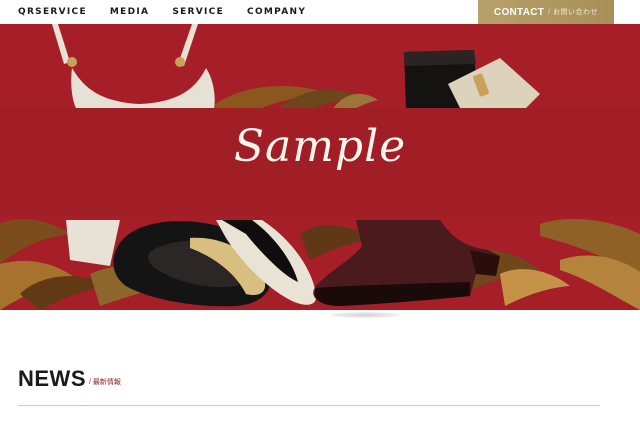  Describe the element at coordinates (309, 405) in the screenshot. I see `news-divider` at that location.